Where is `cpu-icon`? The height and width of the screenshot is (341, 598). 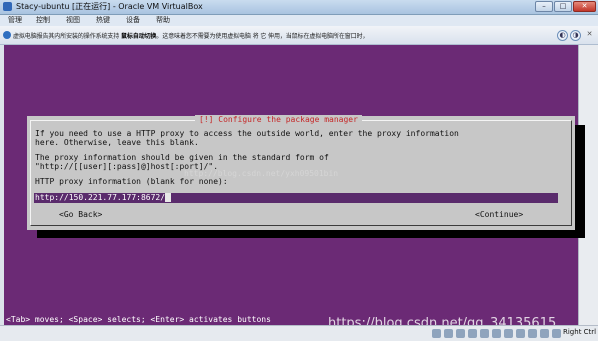 cpu-icon is located at coordinates (532, 333).